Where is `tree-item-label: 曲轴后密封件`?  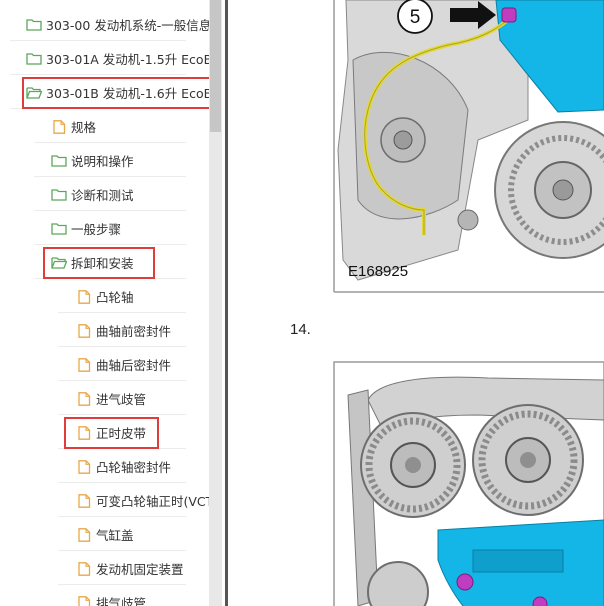
tree-item-label: 曲轴后密封件 is located at coordinates (134, 365).